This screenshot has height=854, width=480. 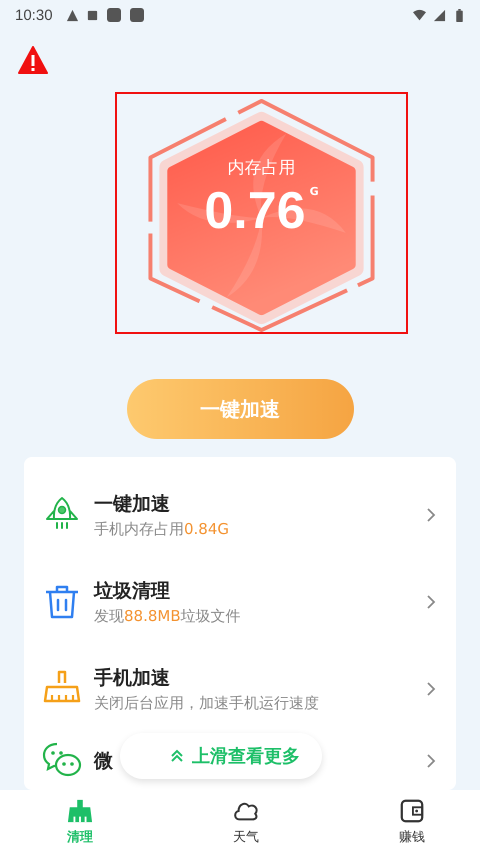 I want to click on double-chevron-up-icon, so click(x=177, y=756).